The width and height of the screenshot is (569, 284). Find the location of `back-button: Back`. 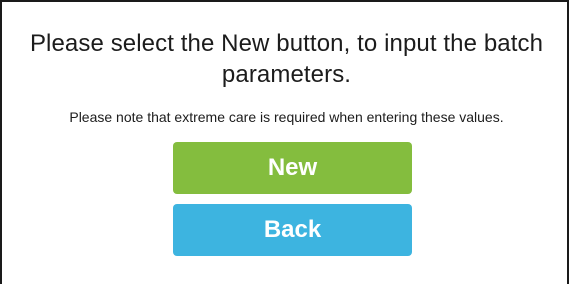

back-button: Back is located at coordinates (292, 230).